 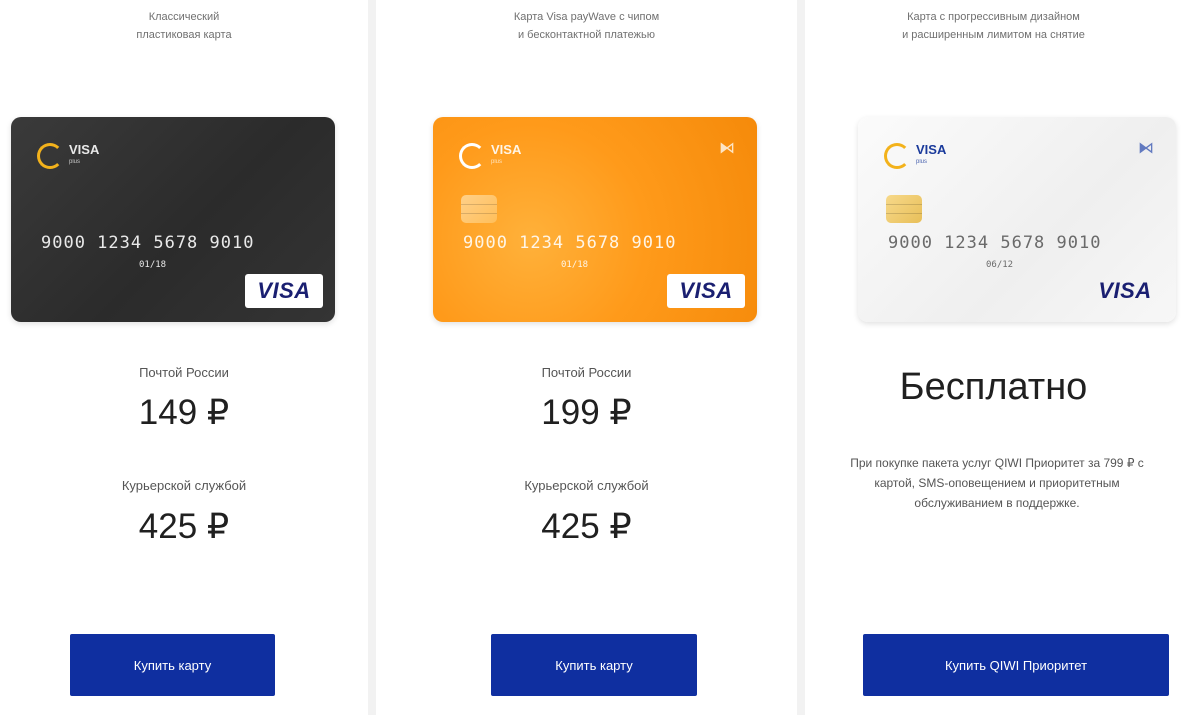 I want to click on buy-priority-button: Купить QIWI Приоритет, so click(x=1016, y=665).